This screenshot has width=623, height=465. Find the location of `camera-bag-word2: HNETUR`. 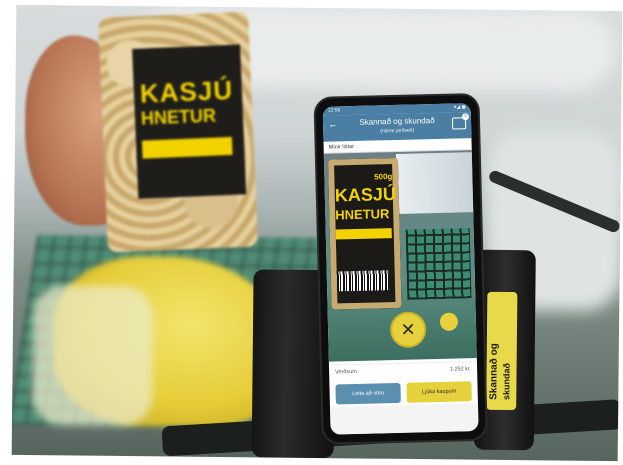

camera-bag-word2: HNETUR is located at coordinates (362, 214).